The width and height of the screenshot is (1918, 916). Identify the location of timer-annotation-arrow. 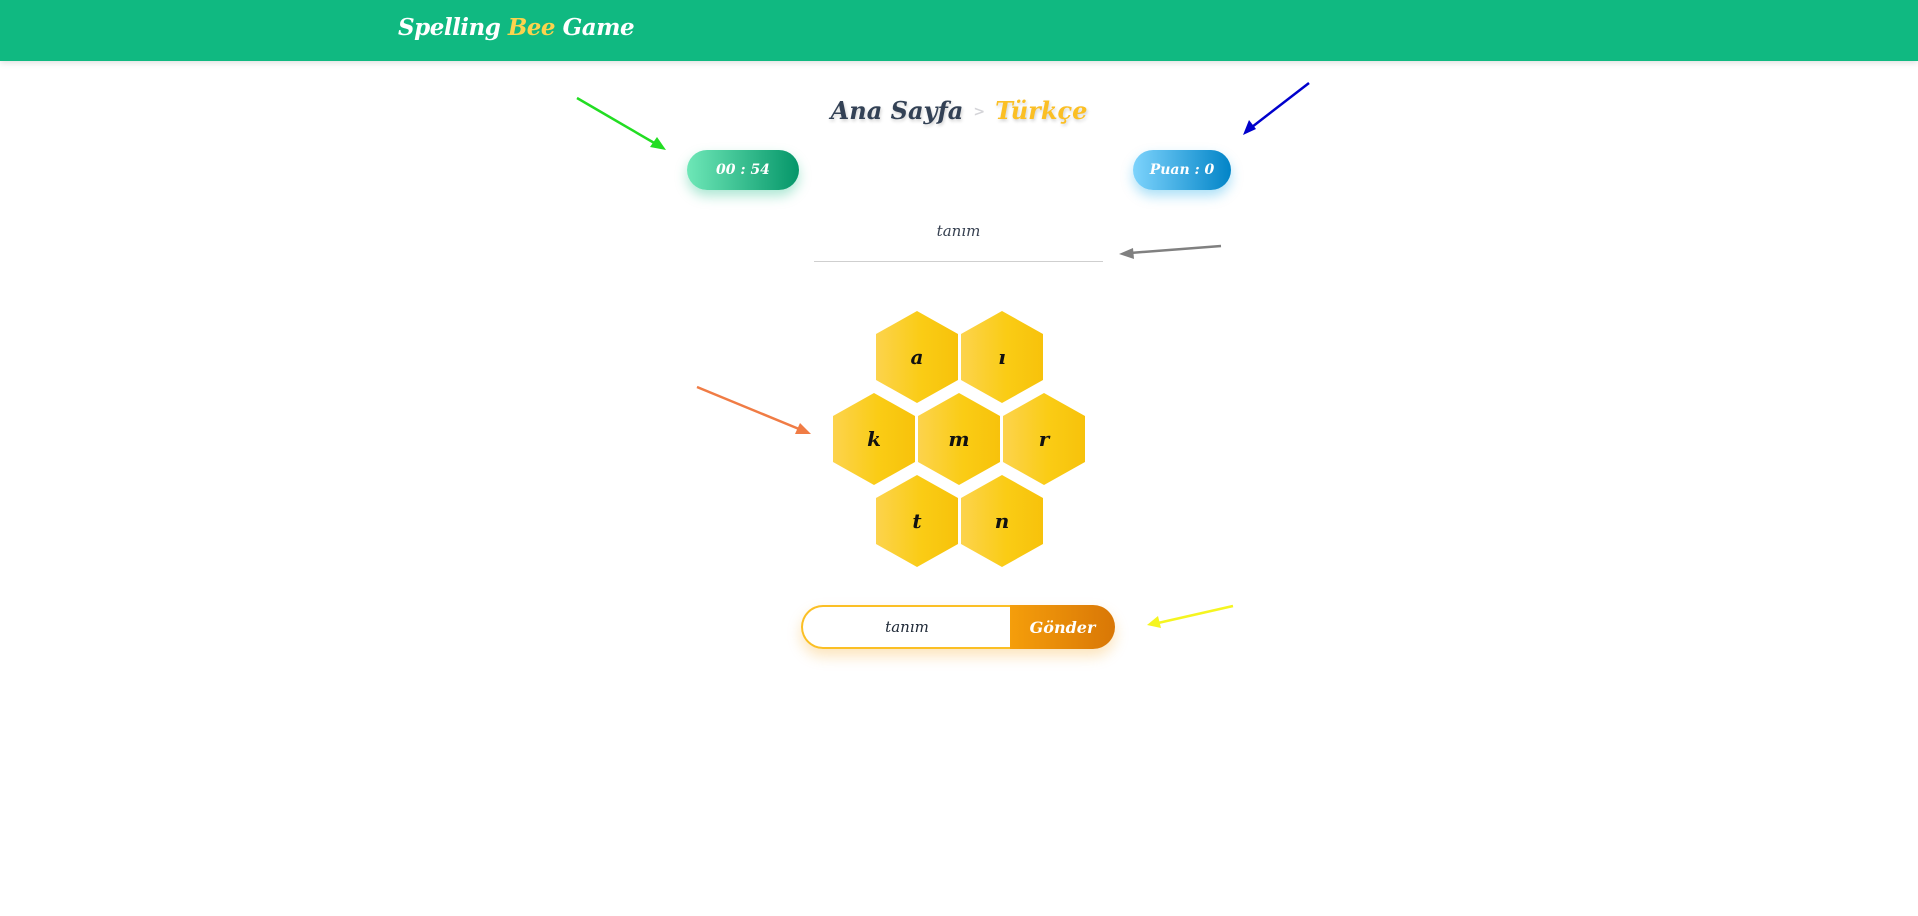
(621, 123).